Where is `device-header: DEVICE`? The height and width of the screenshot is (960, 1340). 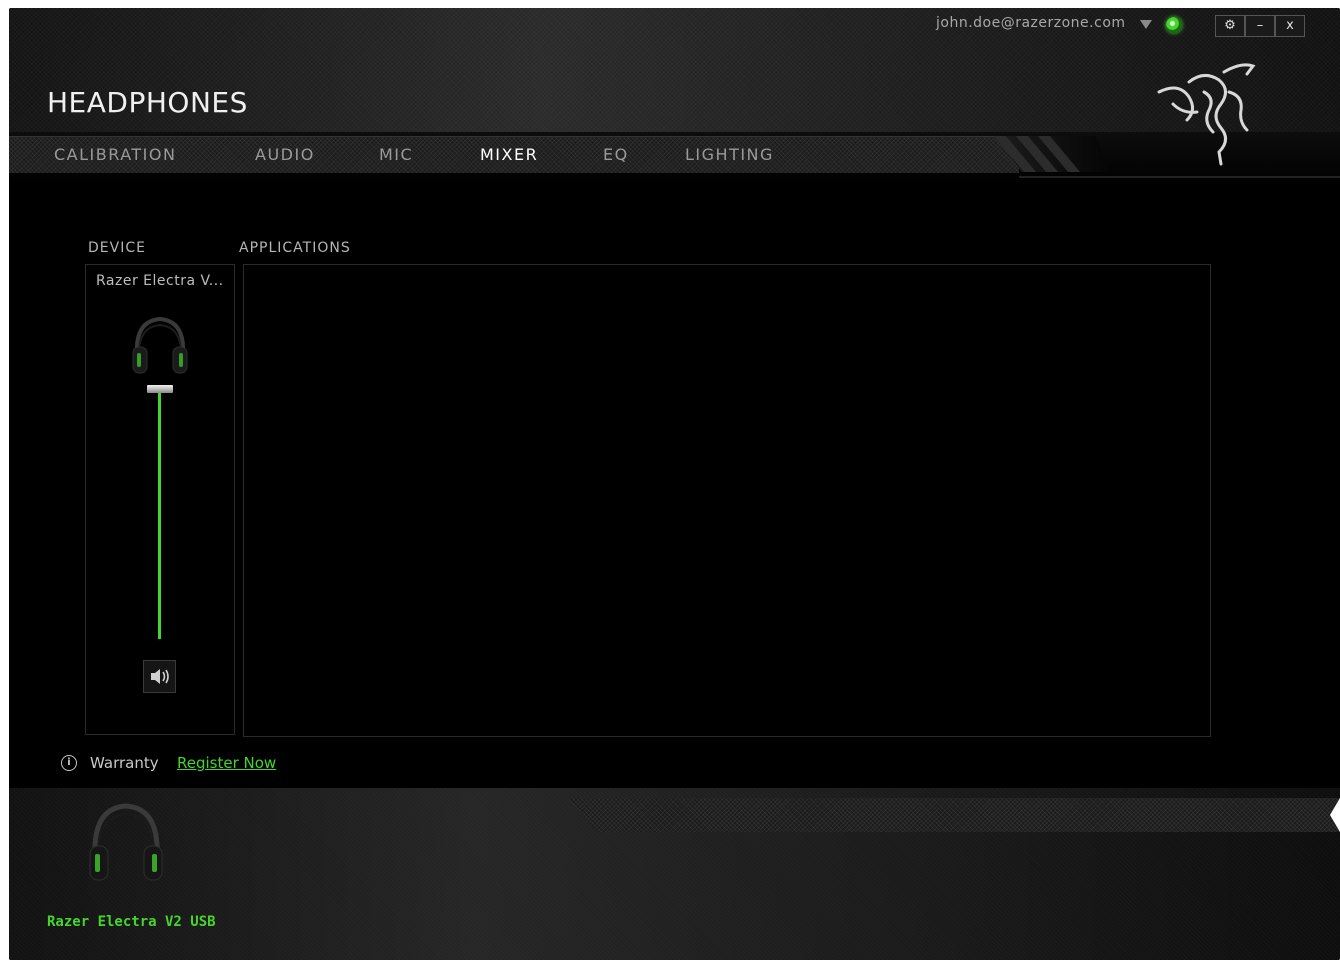 device-header: DEVICE is located at coordinates (117, 248).